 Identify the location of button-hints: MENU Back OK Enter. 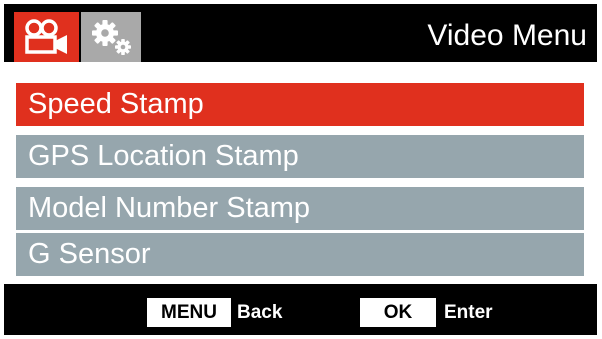
(300, 309).